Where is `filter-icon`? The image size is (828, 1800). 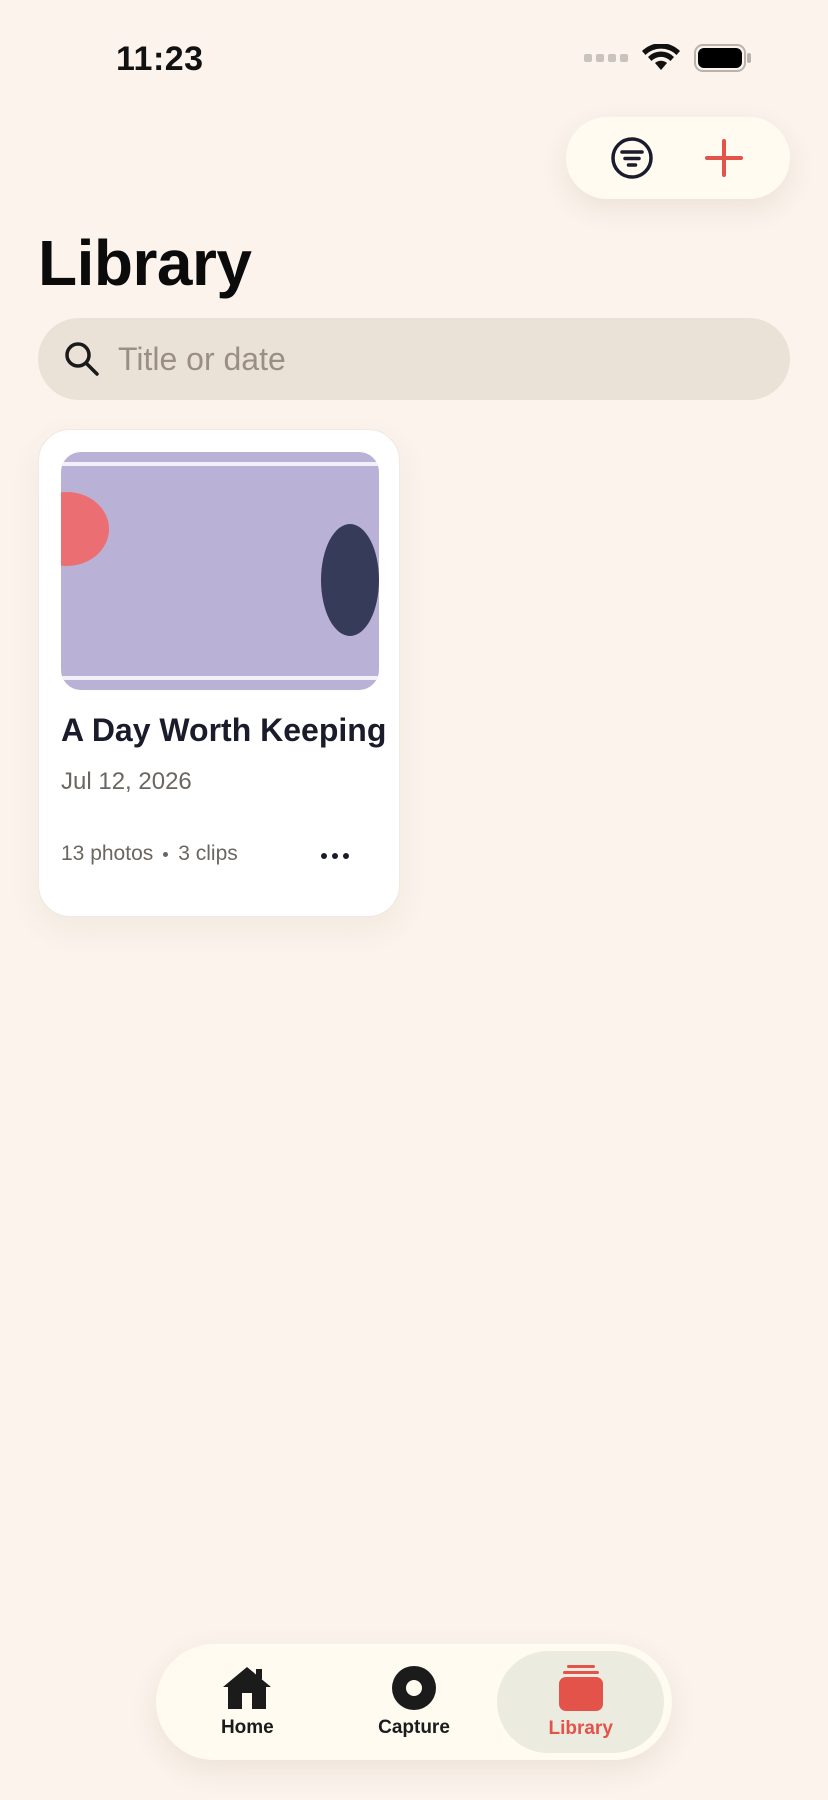 filter-icon is located at coordinates (632, 158).